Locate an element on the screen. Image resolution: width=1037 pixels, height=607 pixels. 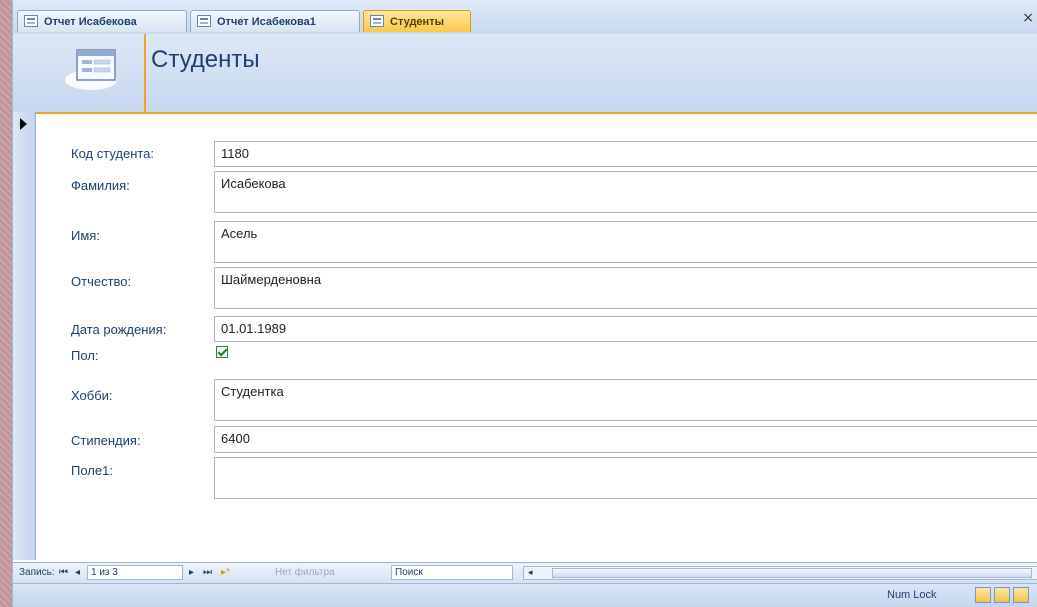
form-title: Студенты is located at coordinates (205, 59).